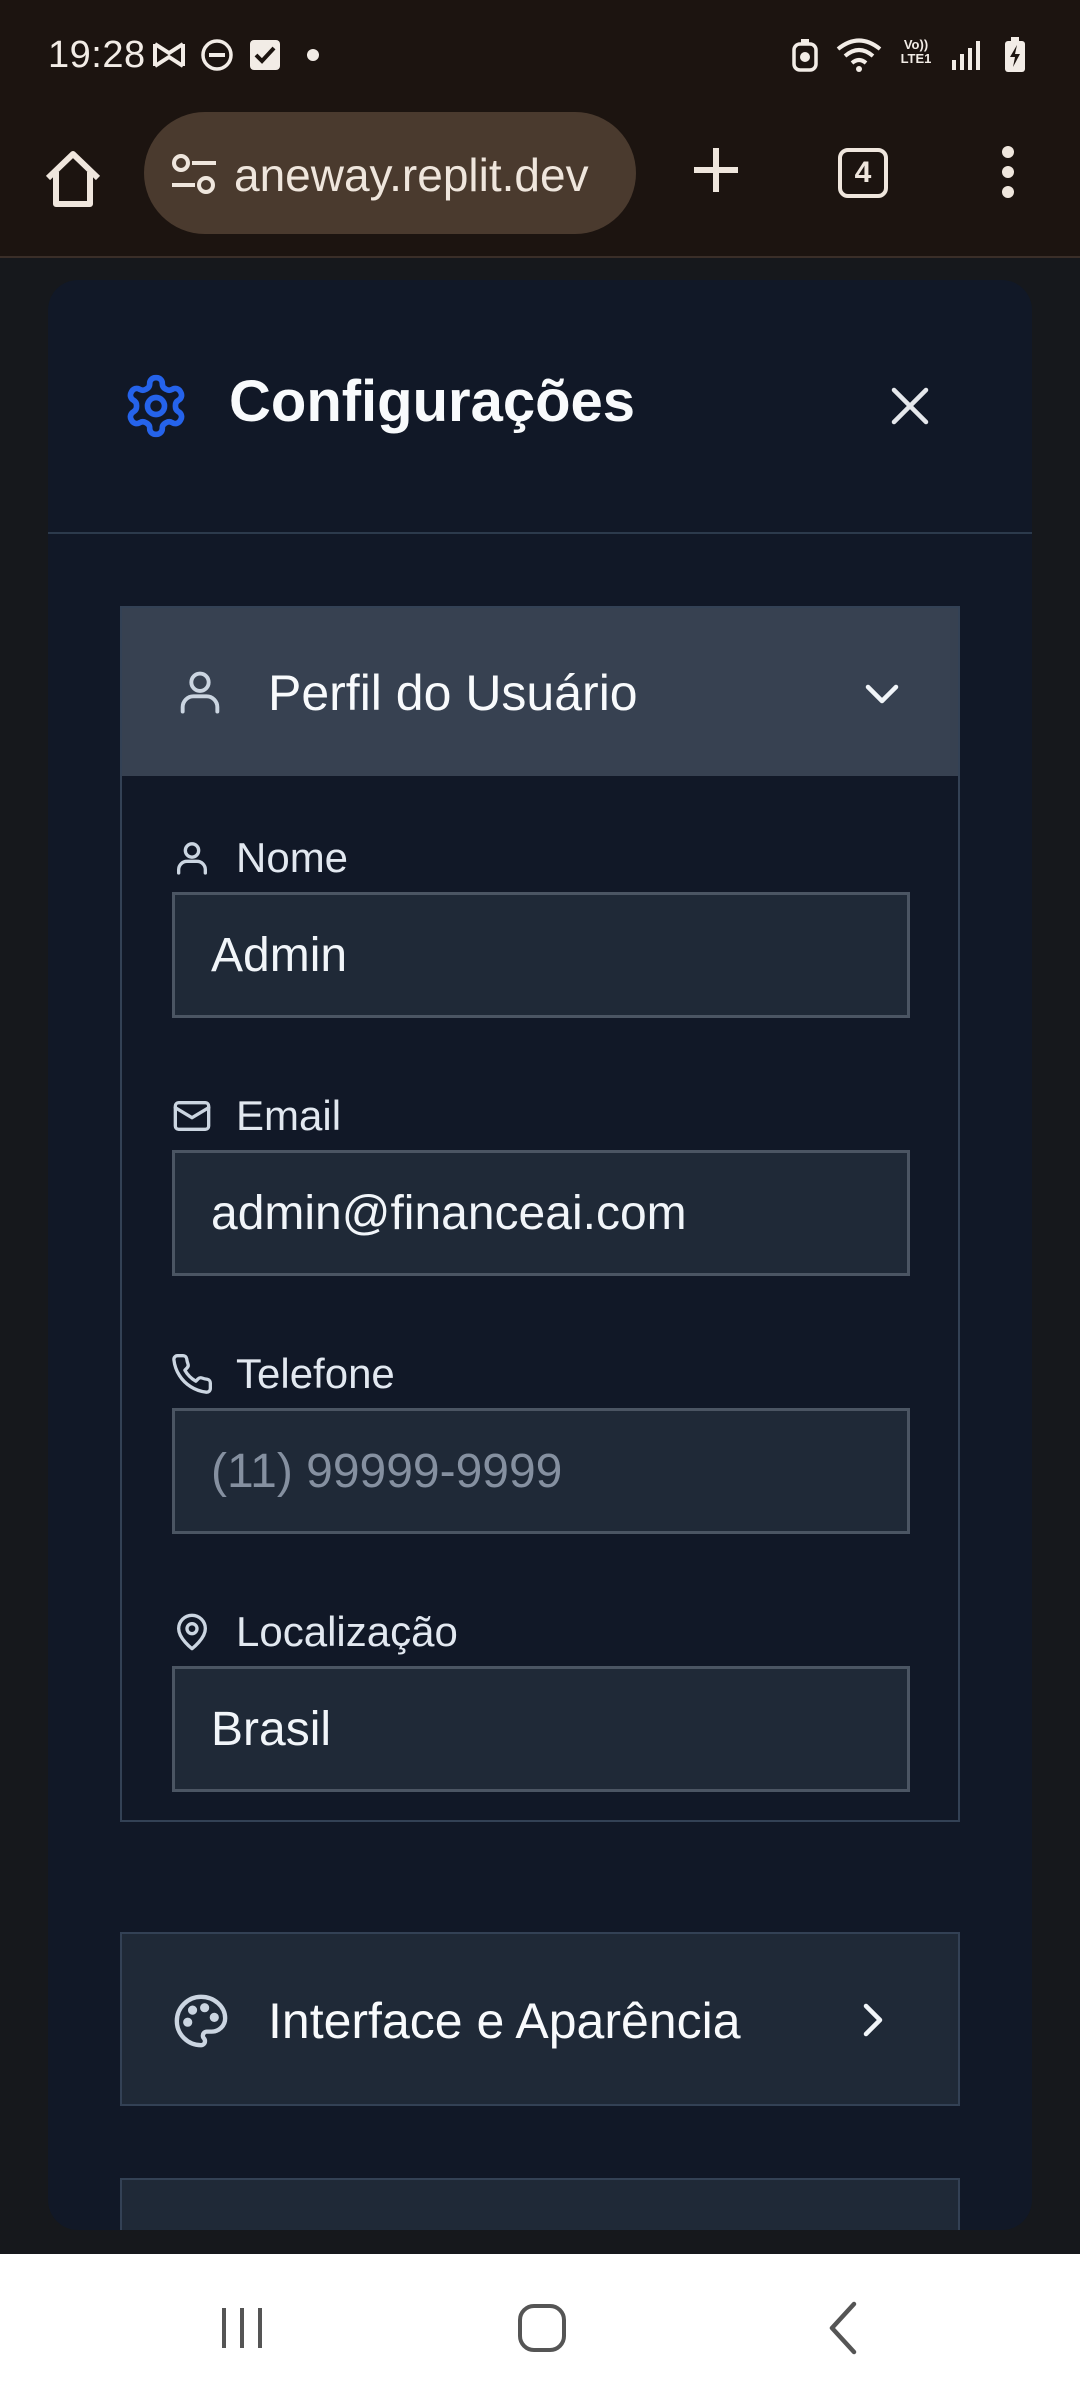  What do you see at coordinates (541, 1471) in the screenshot?
I see `phone-field` at bounding box center [541, 1471].